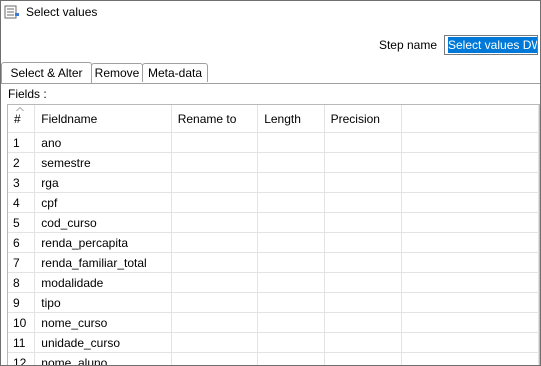 The image size is (541, 366). What do you see at coordinates (103, 119) in the screenshot?
I see `column-header-fieldname: Fieldname` at bounding box center [103, 119].